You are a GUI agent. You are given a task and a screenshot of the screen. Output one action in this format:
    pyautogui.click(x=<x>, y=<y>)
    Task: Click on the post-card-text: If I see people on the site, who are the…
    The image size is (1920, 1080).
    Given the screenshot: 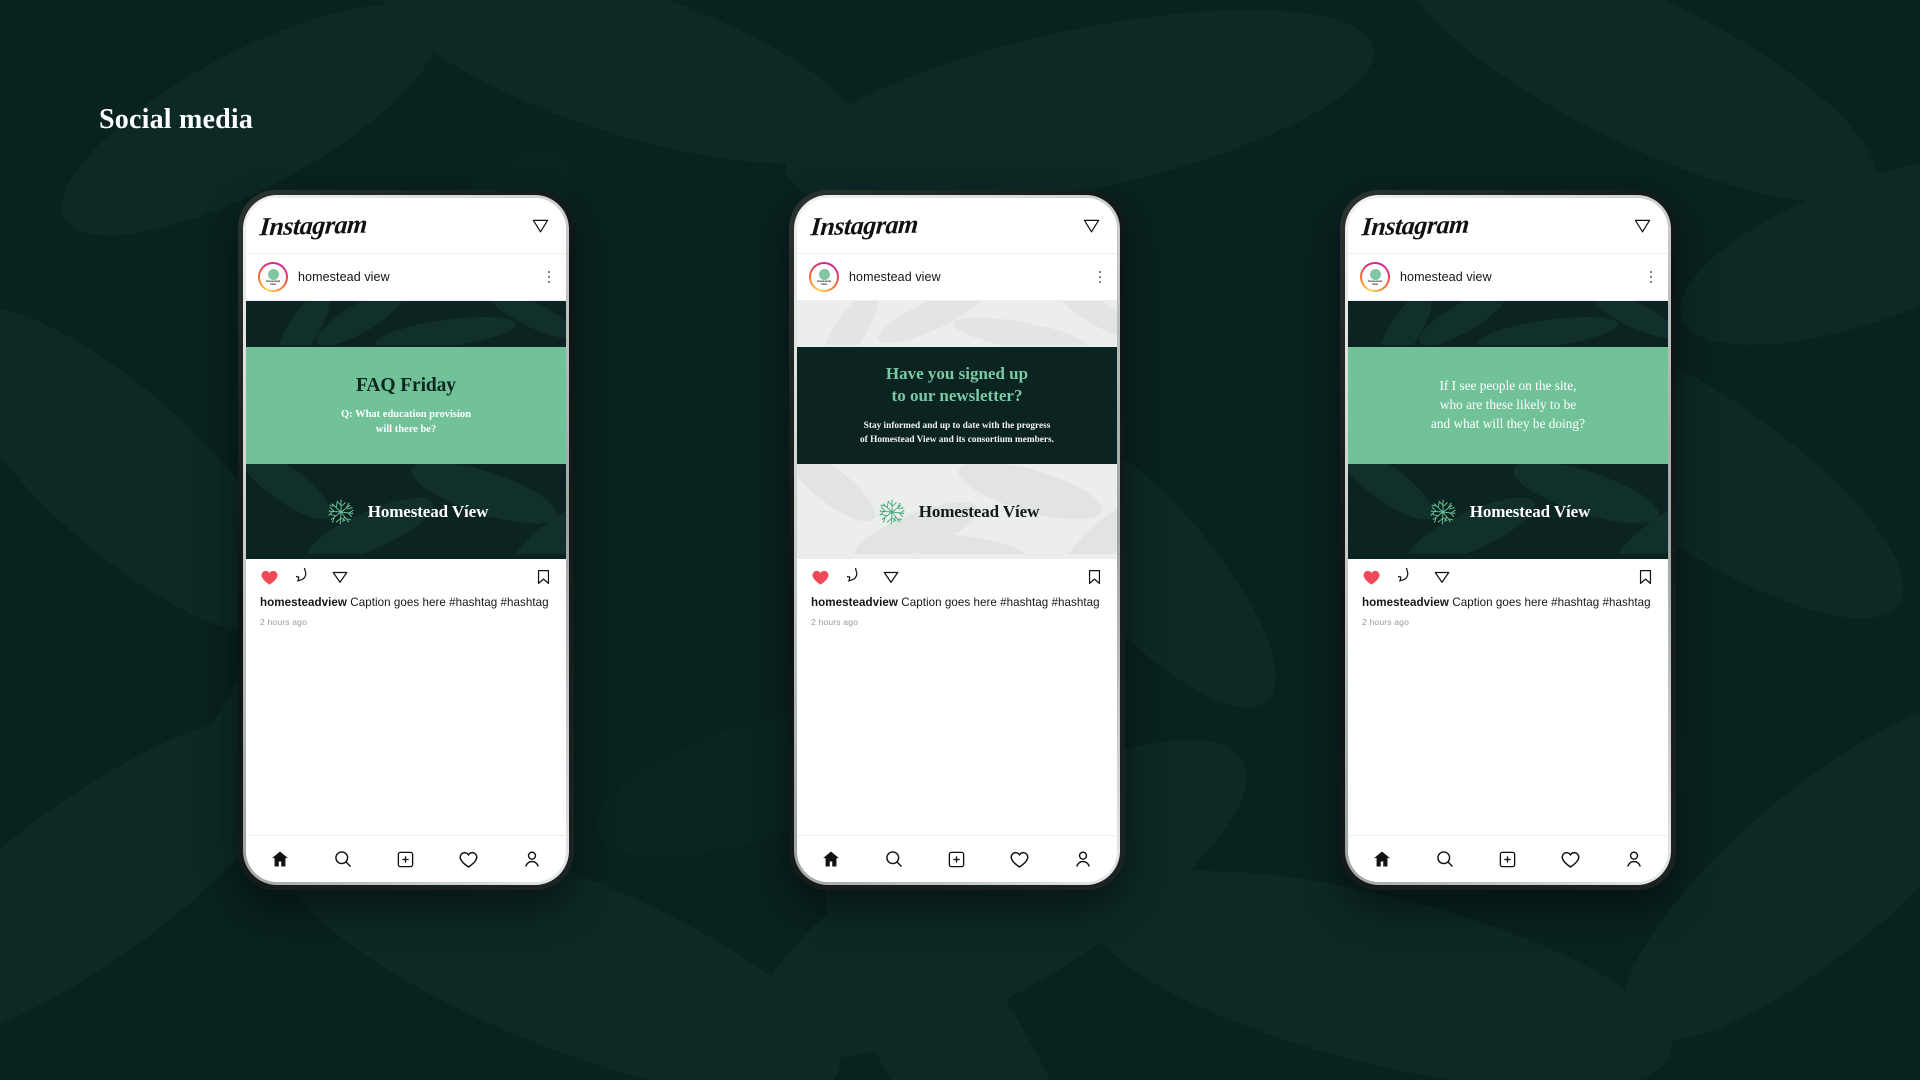 What is the action you would take?
    pyautogui.click(x=1508, y=405)
    